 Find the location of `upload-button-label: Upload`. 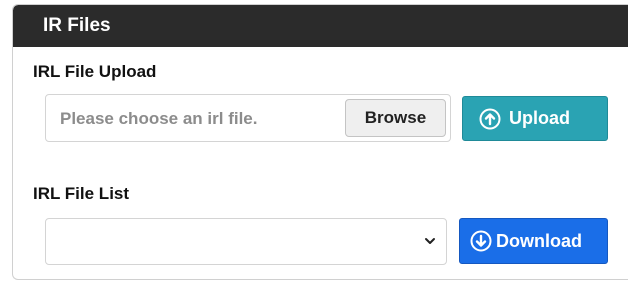

upload-button-label: Upload is located at coordinates (539, 118).